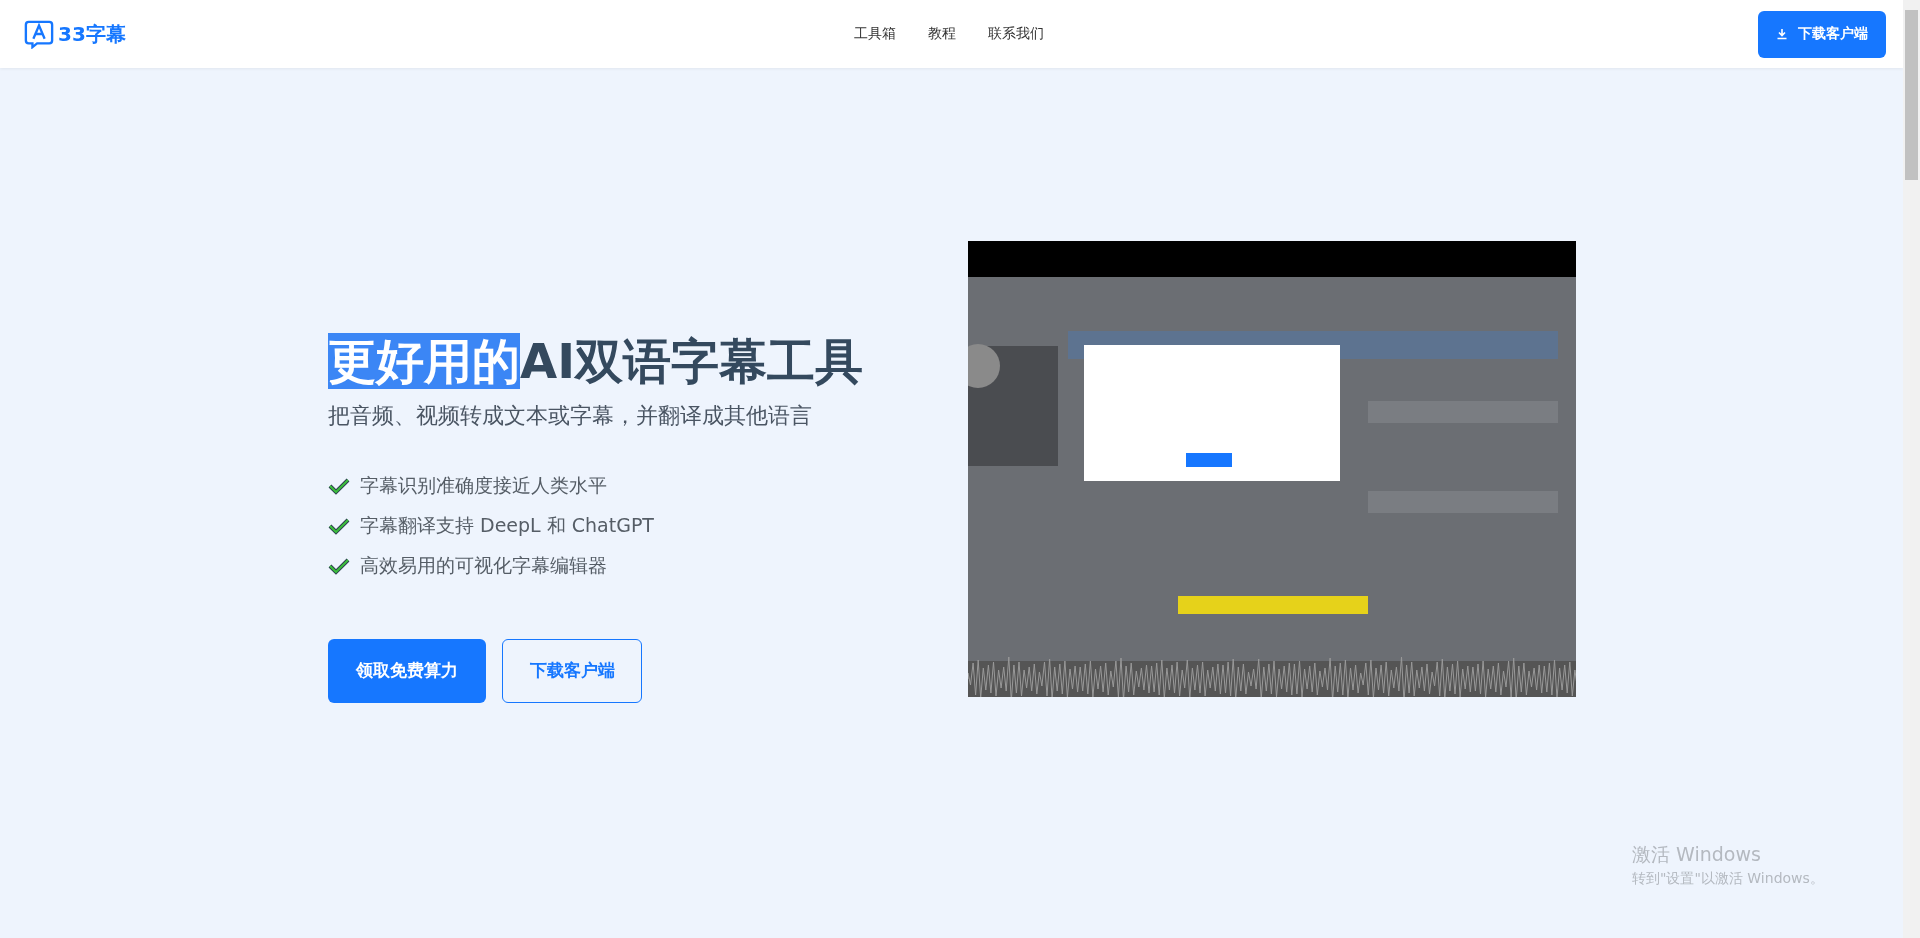  I want to click on activation-title: 激活 Windows, so click(1697, 854).